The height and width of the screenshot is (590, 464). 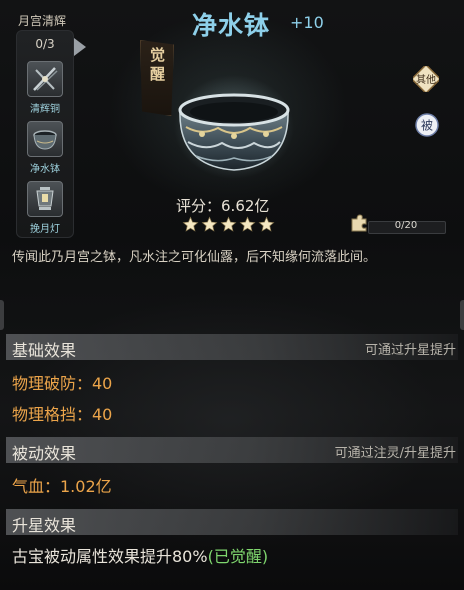 I want to click on item-level: +10, so click(x=307, y=22).